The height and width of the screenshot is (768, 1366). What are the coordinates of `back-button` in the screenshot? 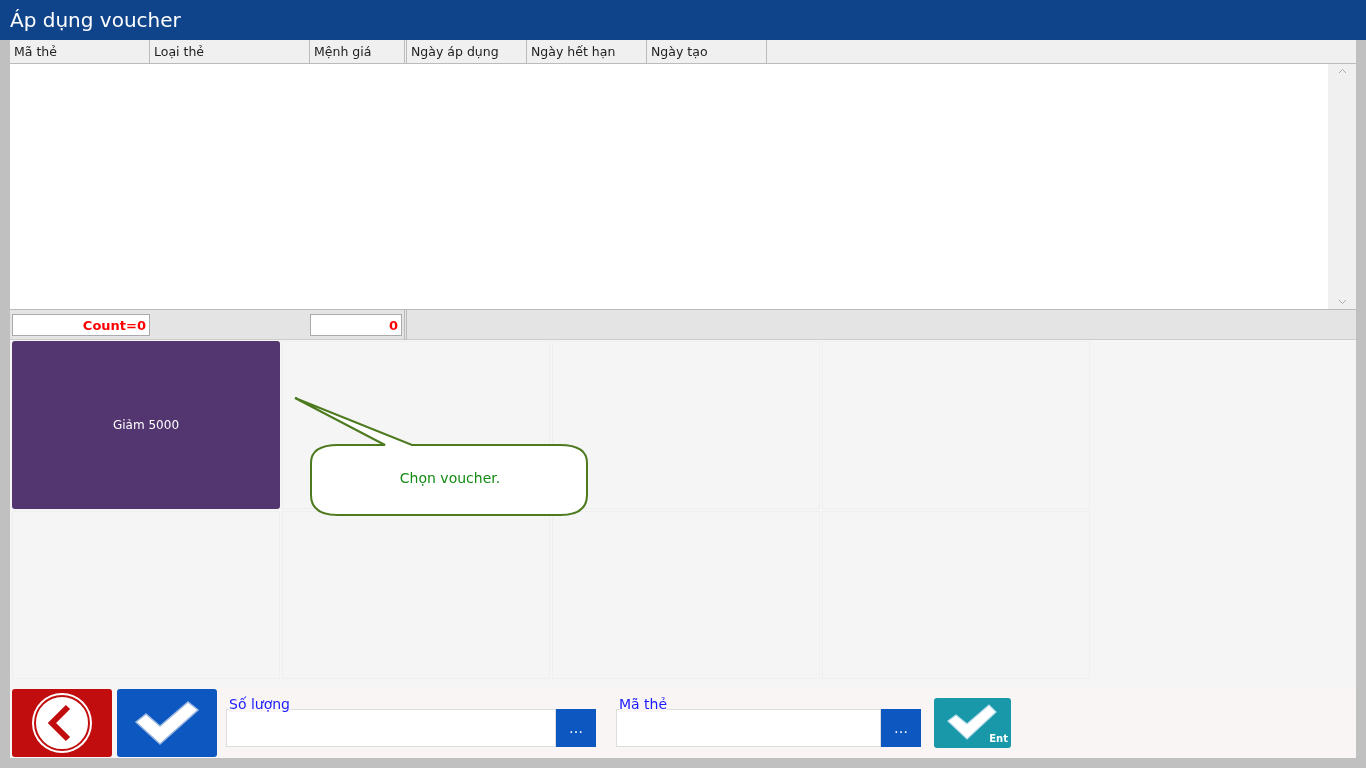 It's located at (62, 723).